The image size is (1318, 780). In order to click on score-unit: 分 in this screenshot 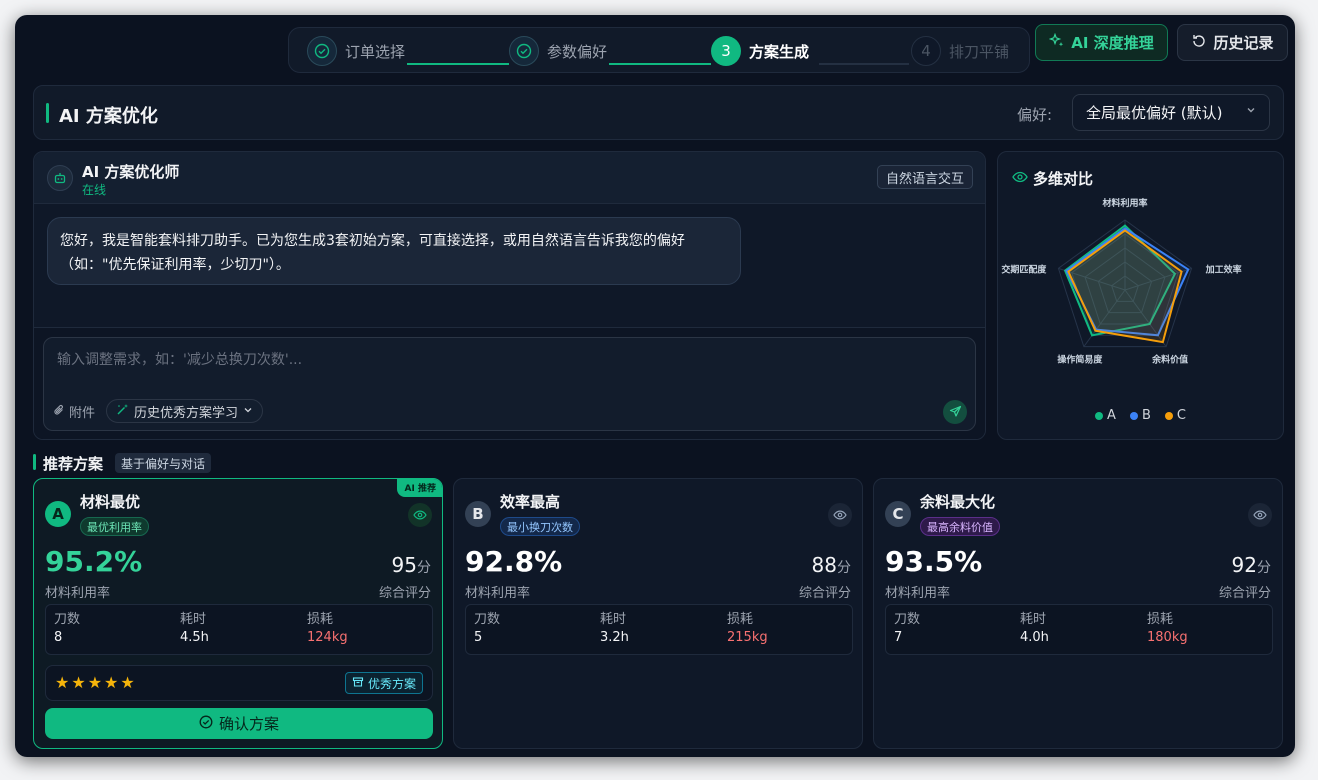, I will do `click(424, 568)`.